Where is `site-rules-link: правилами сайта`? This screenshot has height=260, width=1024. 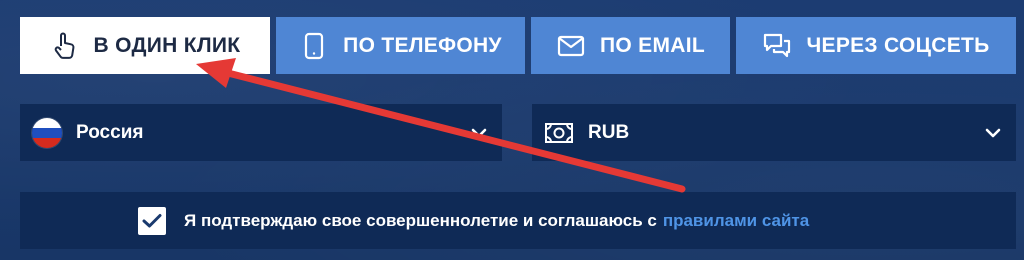
site-rules-link: правилами сайта is located at coordinates (736, 221).